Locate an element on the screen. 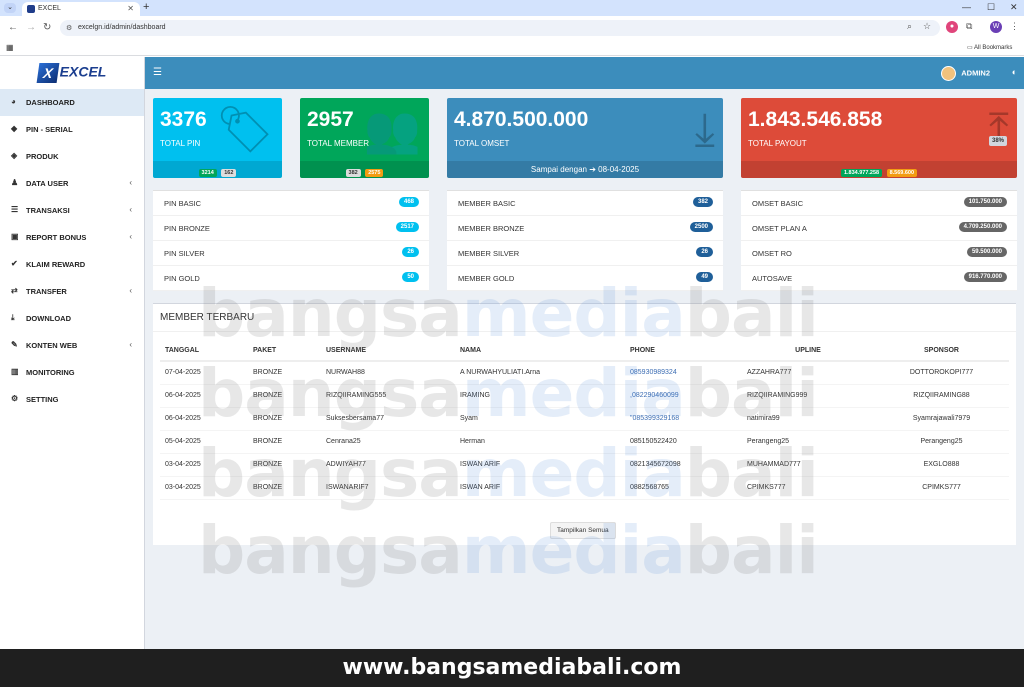  sidebar-item-produk: ◈ PRODUK is located at coordinates (72, 156).